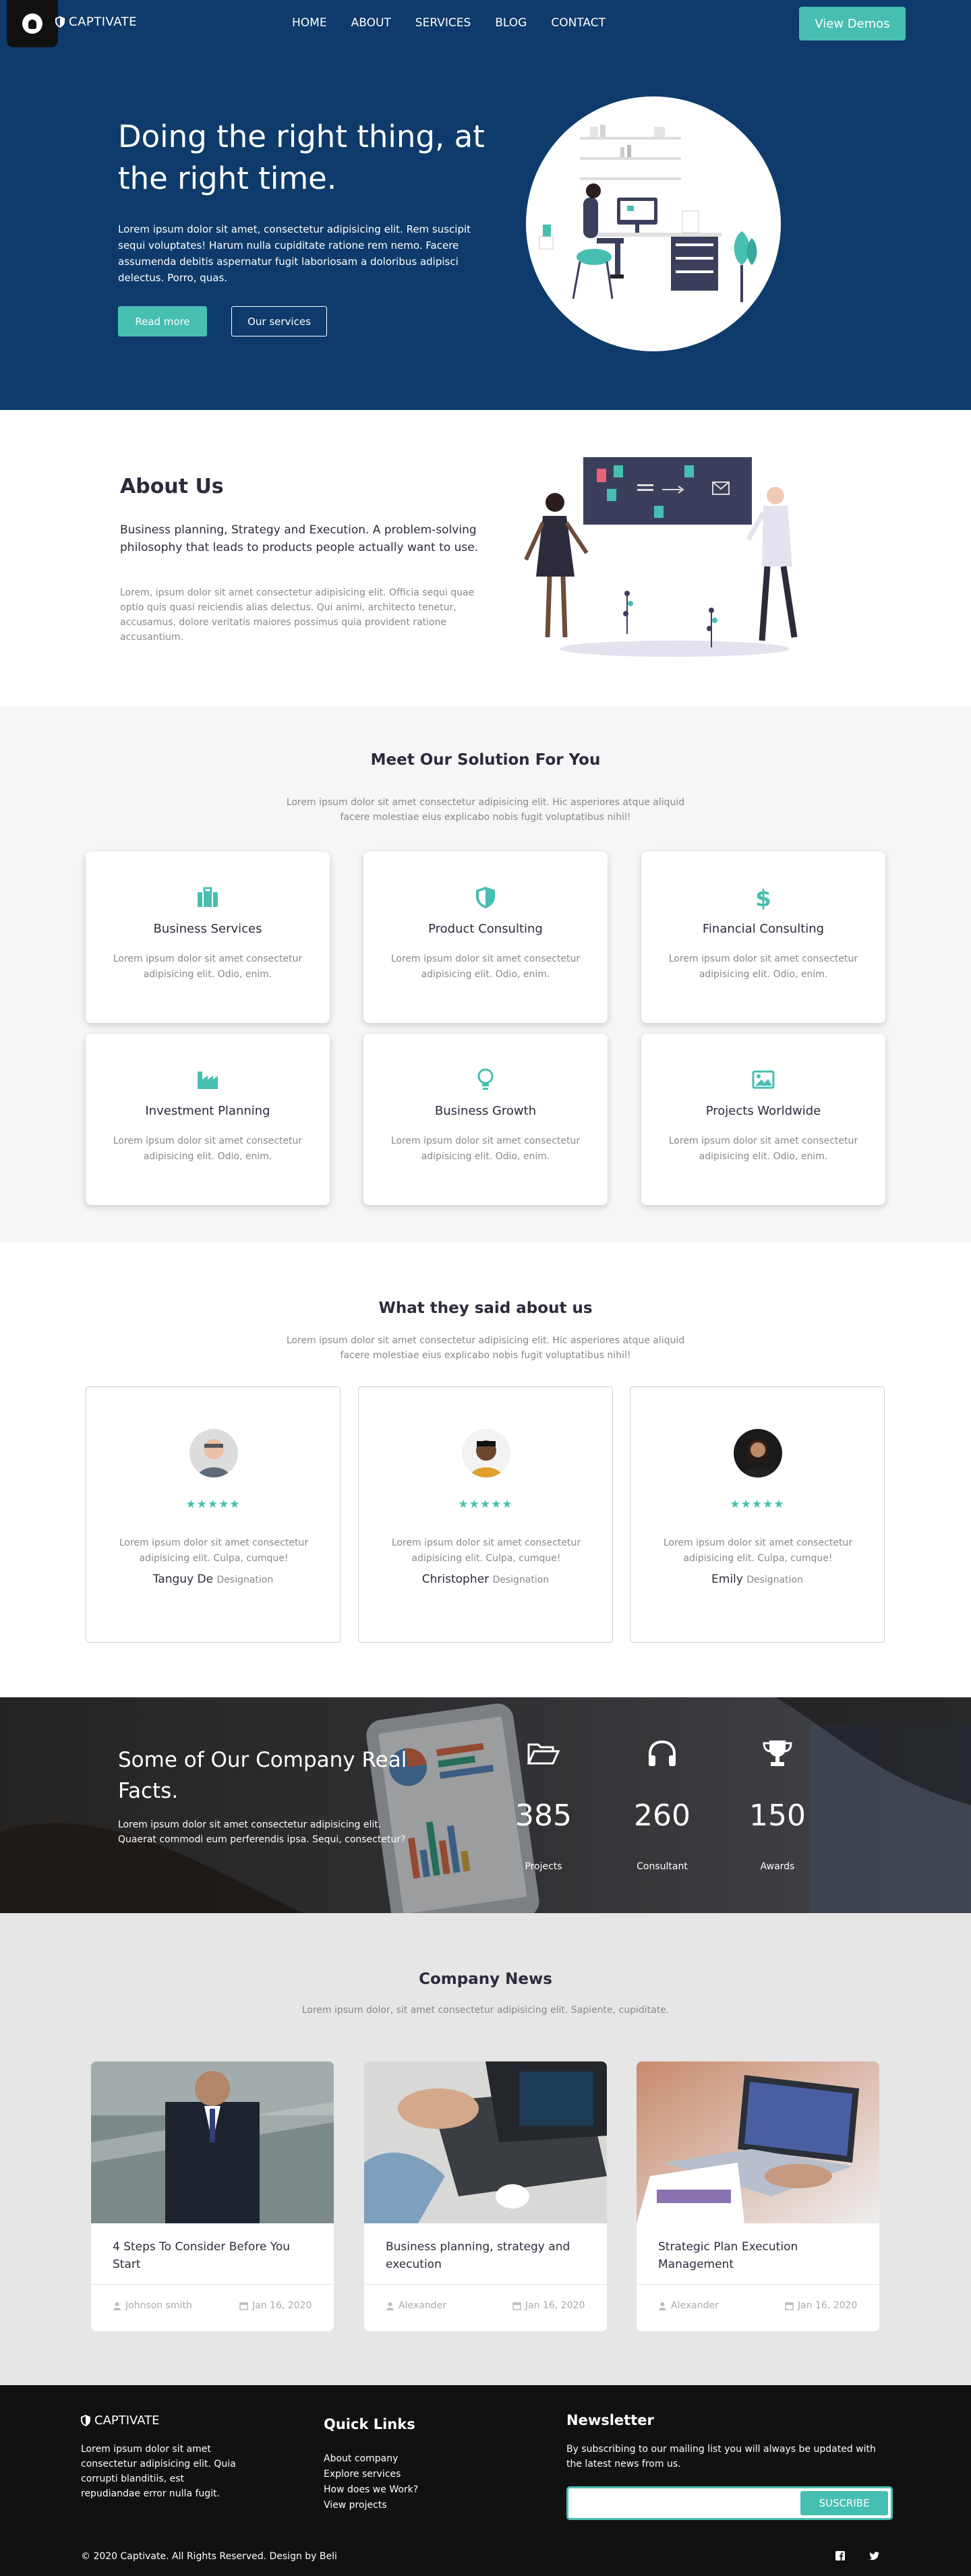 This screenshot has height=2576, width=971. I want to click on fact-label: Consultant, so click(663, 1867).